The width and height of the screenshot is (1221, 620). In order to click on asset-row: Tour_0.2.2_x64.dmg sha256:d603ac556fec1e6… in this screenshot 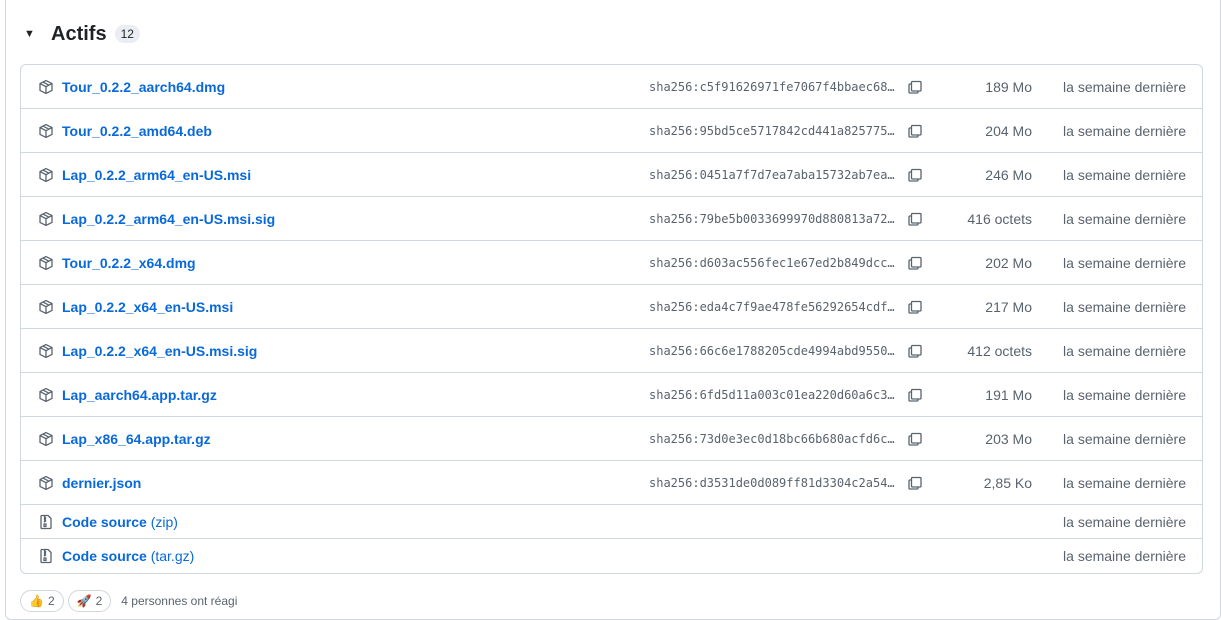, I will do `click(611, 263)`.